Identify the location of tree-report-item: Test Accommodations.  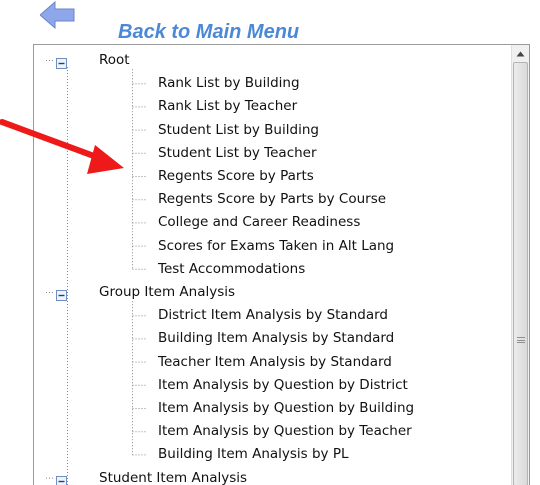
(231, 269).